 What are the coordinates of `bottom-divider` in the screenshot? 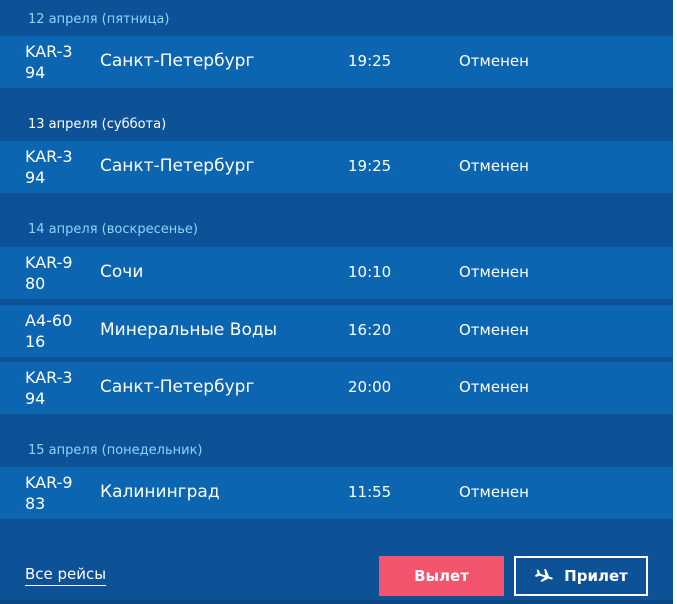 It's located at (336, 602).